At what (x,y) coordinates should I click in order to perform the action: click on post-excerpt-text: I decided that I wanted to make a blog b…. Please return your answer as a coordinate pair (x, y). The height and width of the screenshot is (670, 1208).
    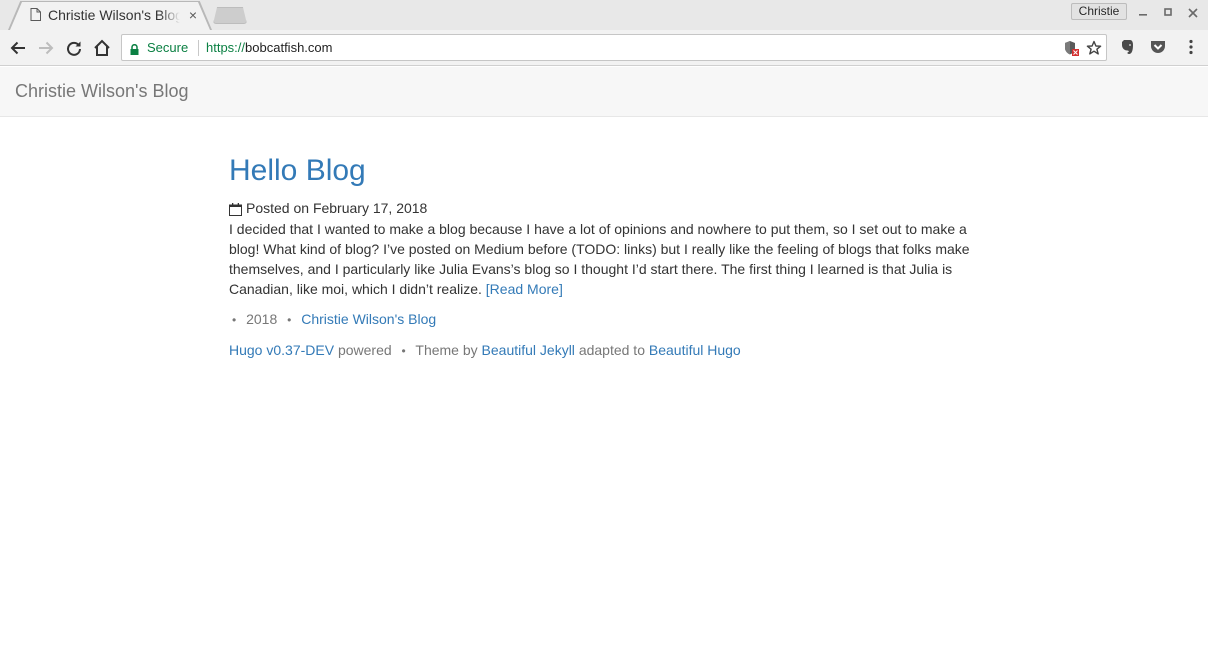
    Looking at the image, I should click on (599, 259).